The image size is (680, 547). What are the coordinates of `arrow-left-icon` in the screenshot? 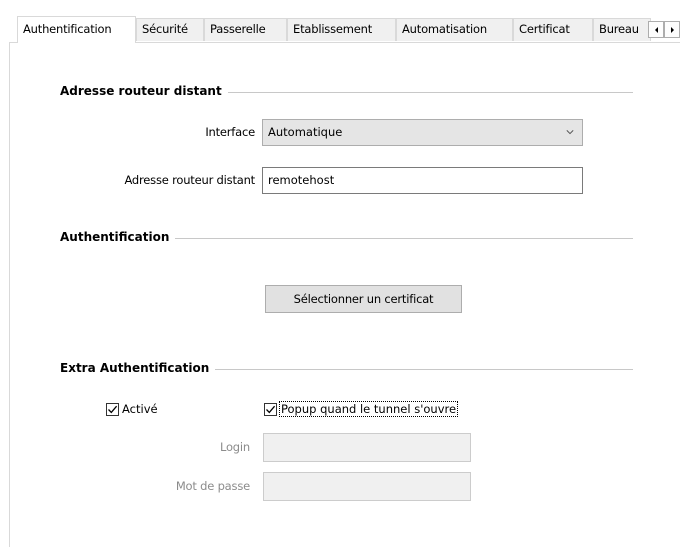 It's located at (656, 29).